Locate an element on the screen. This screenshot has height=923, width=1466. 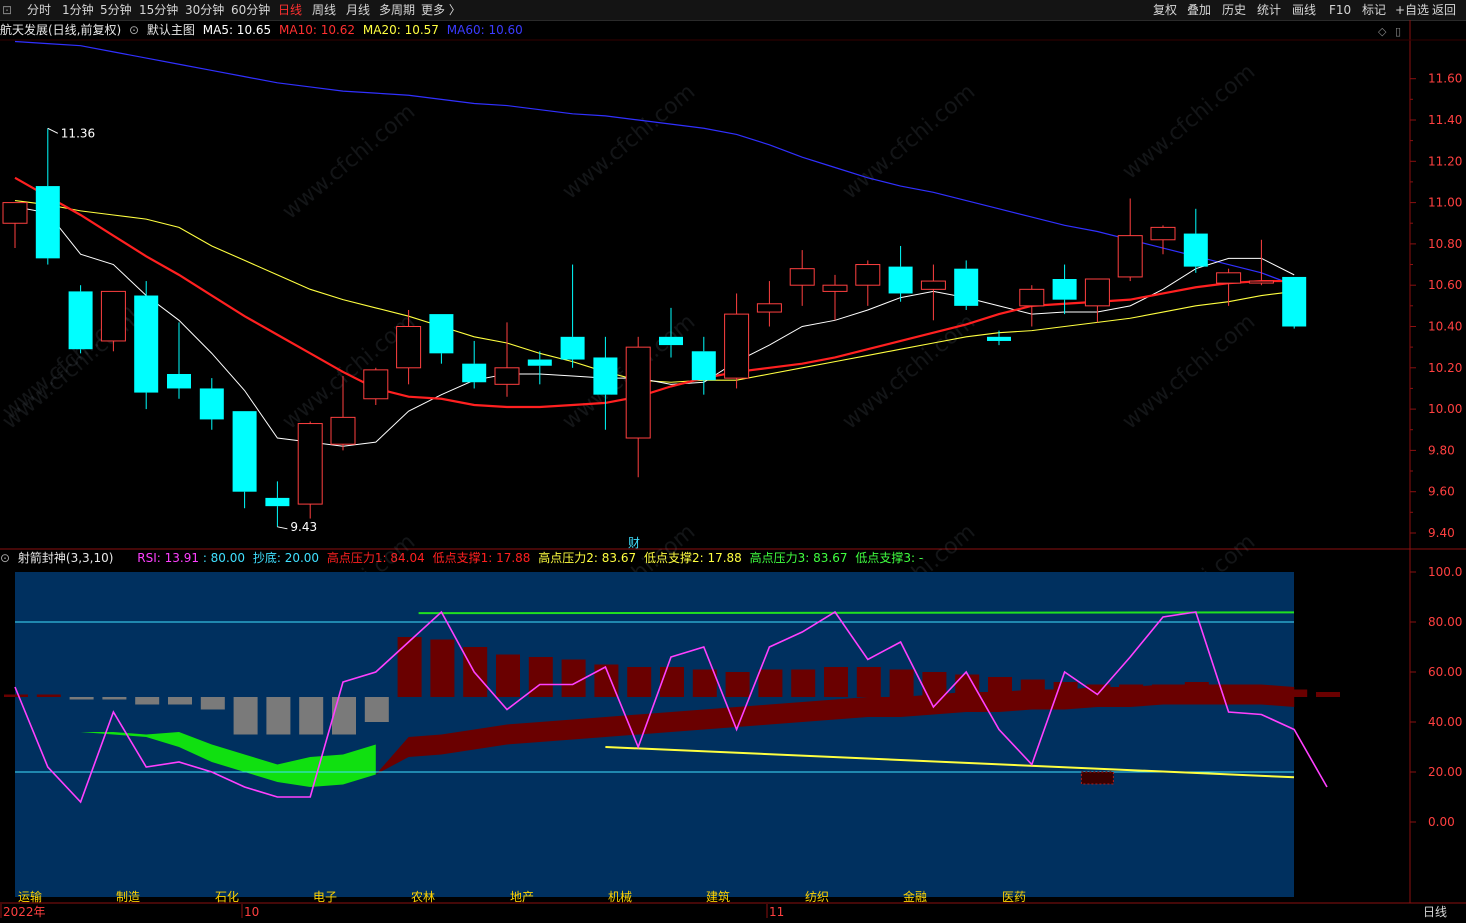
price-tick-label: 11.60 is located at coordinates (1445, 79).